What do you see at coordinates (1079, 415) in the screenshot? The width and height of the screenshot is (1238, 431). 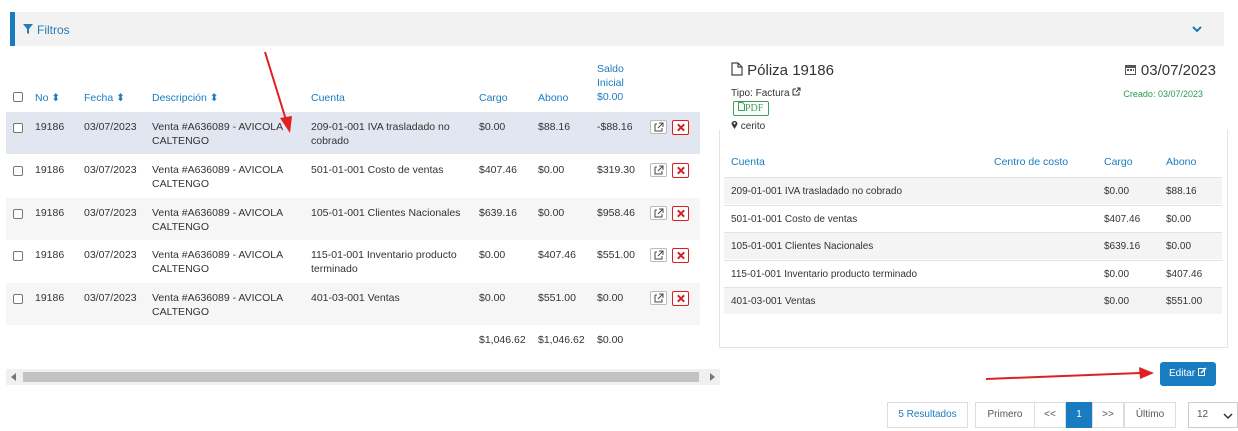 I see `page-1-button: 1` at bounding box center [1079, 415].